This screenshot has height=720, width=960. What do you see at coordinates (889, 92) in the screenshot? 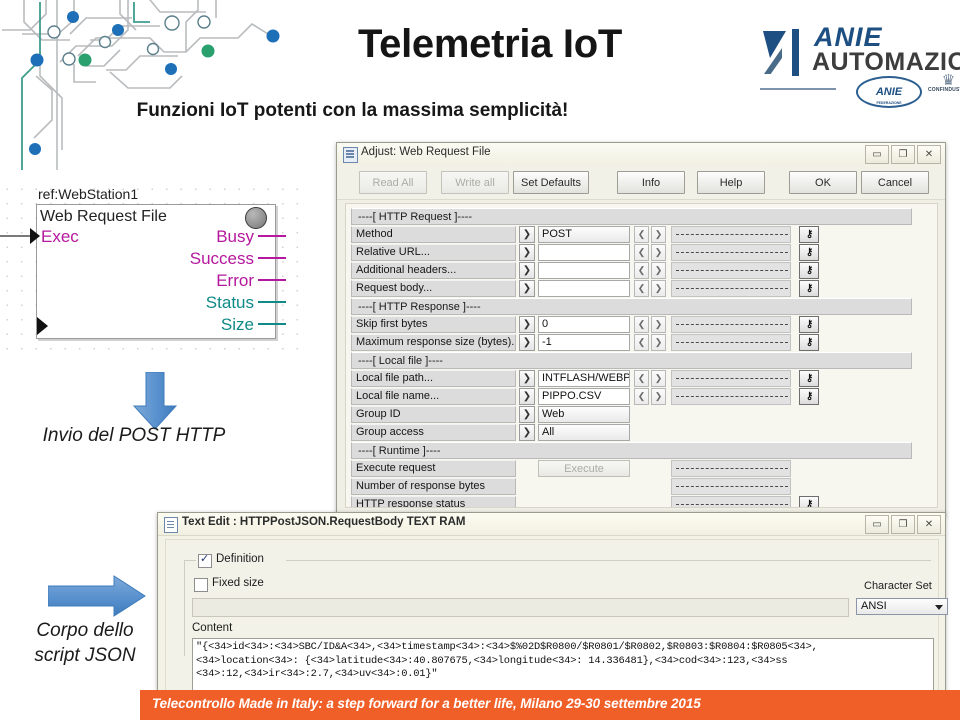
I see `badge-label: ANIE` at bounding box center [889, 92].